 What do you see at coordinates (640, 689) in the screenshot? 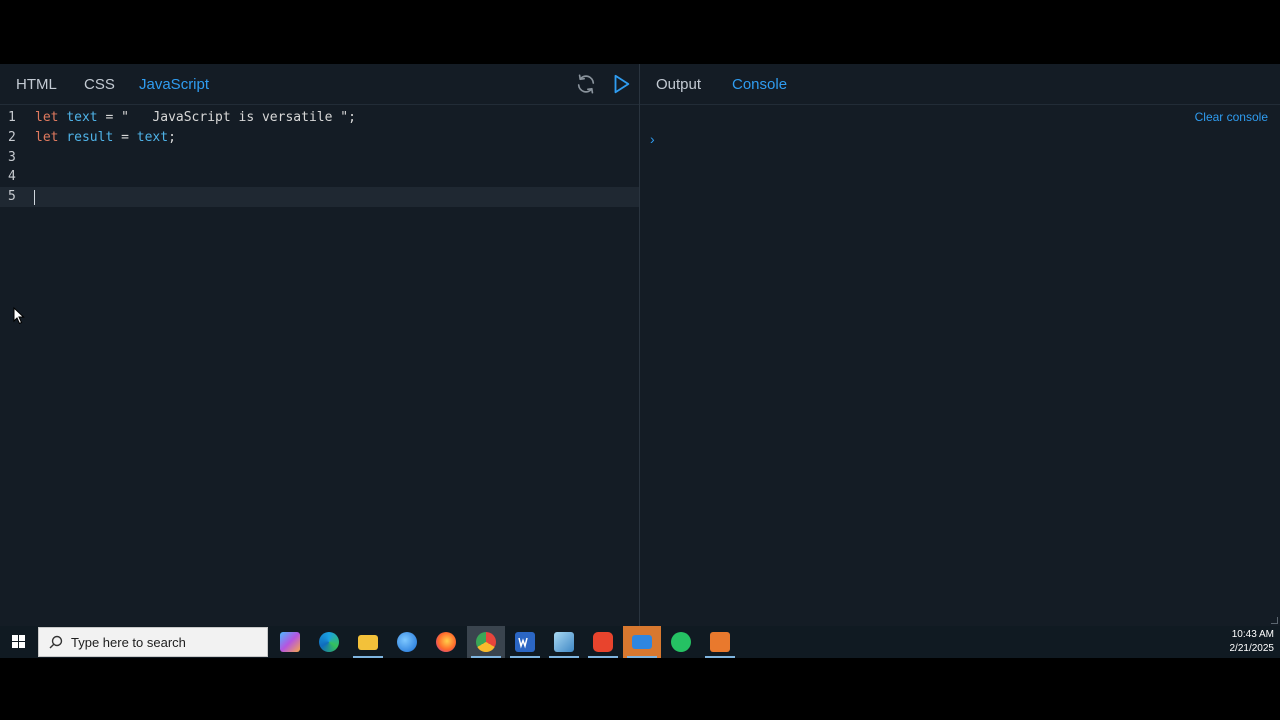
I see `bottom-black-band` at bounding box center [640, 689].